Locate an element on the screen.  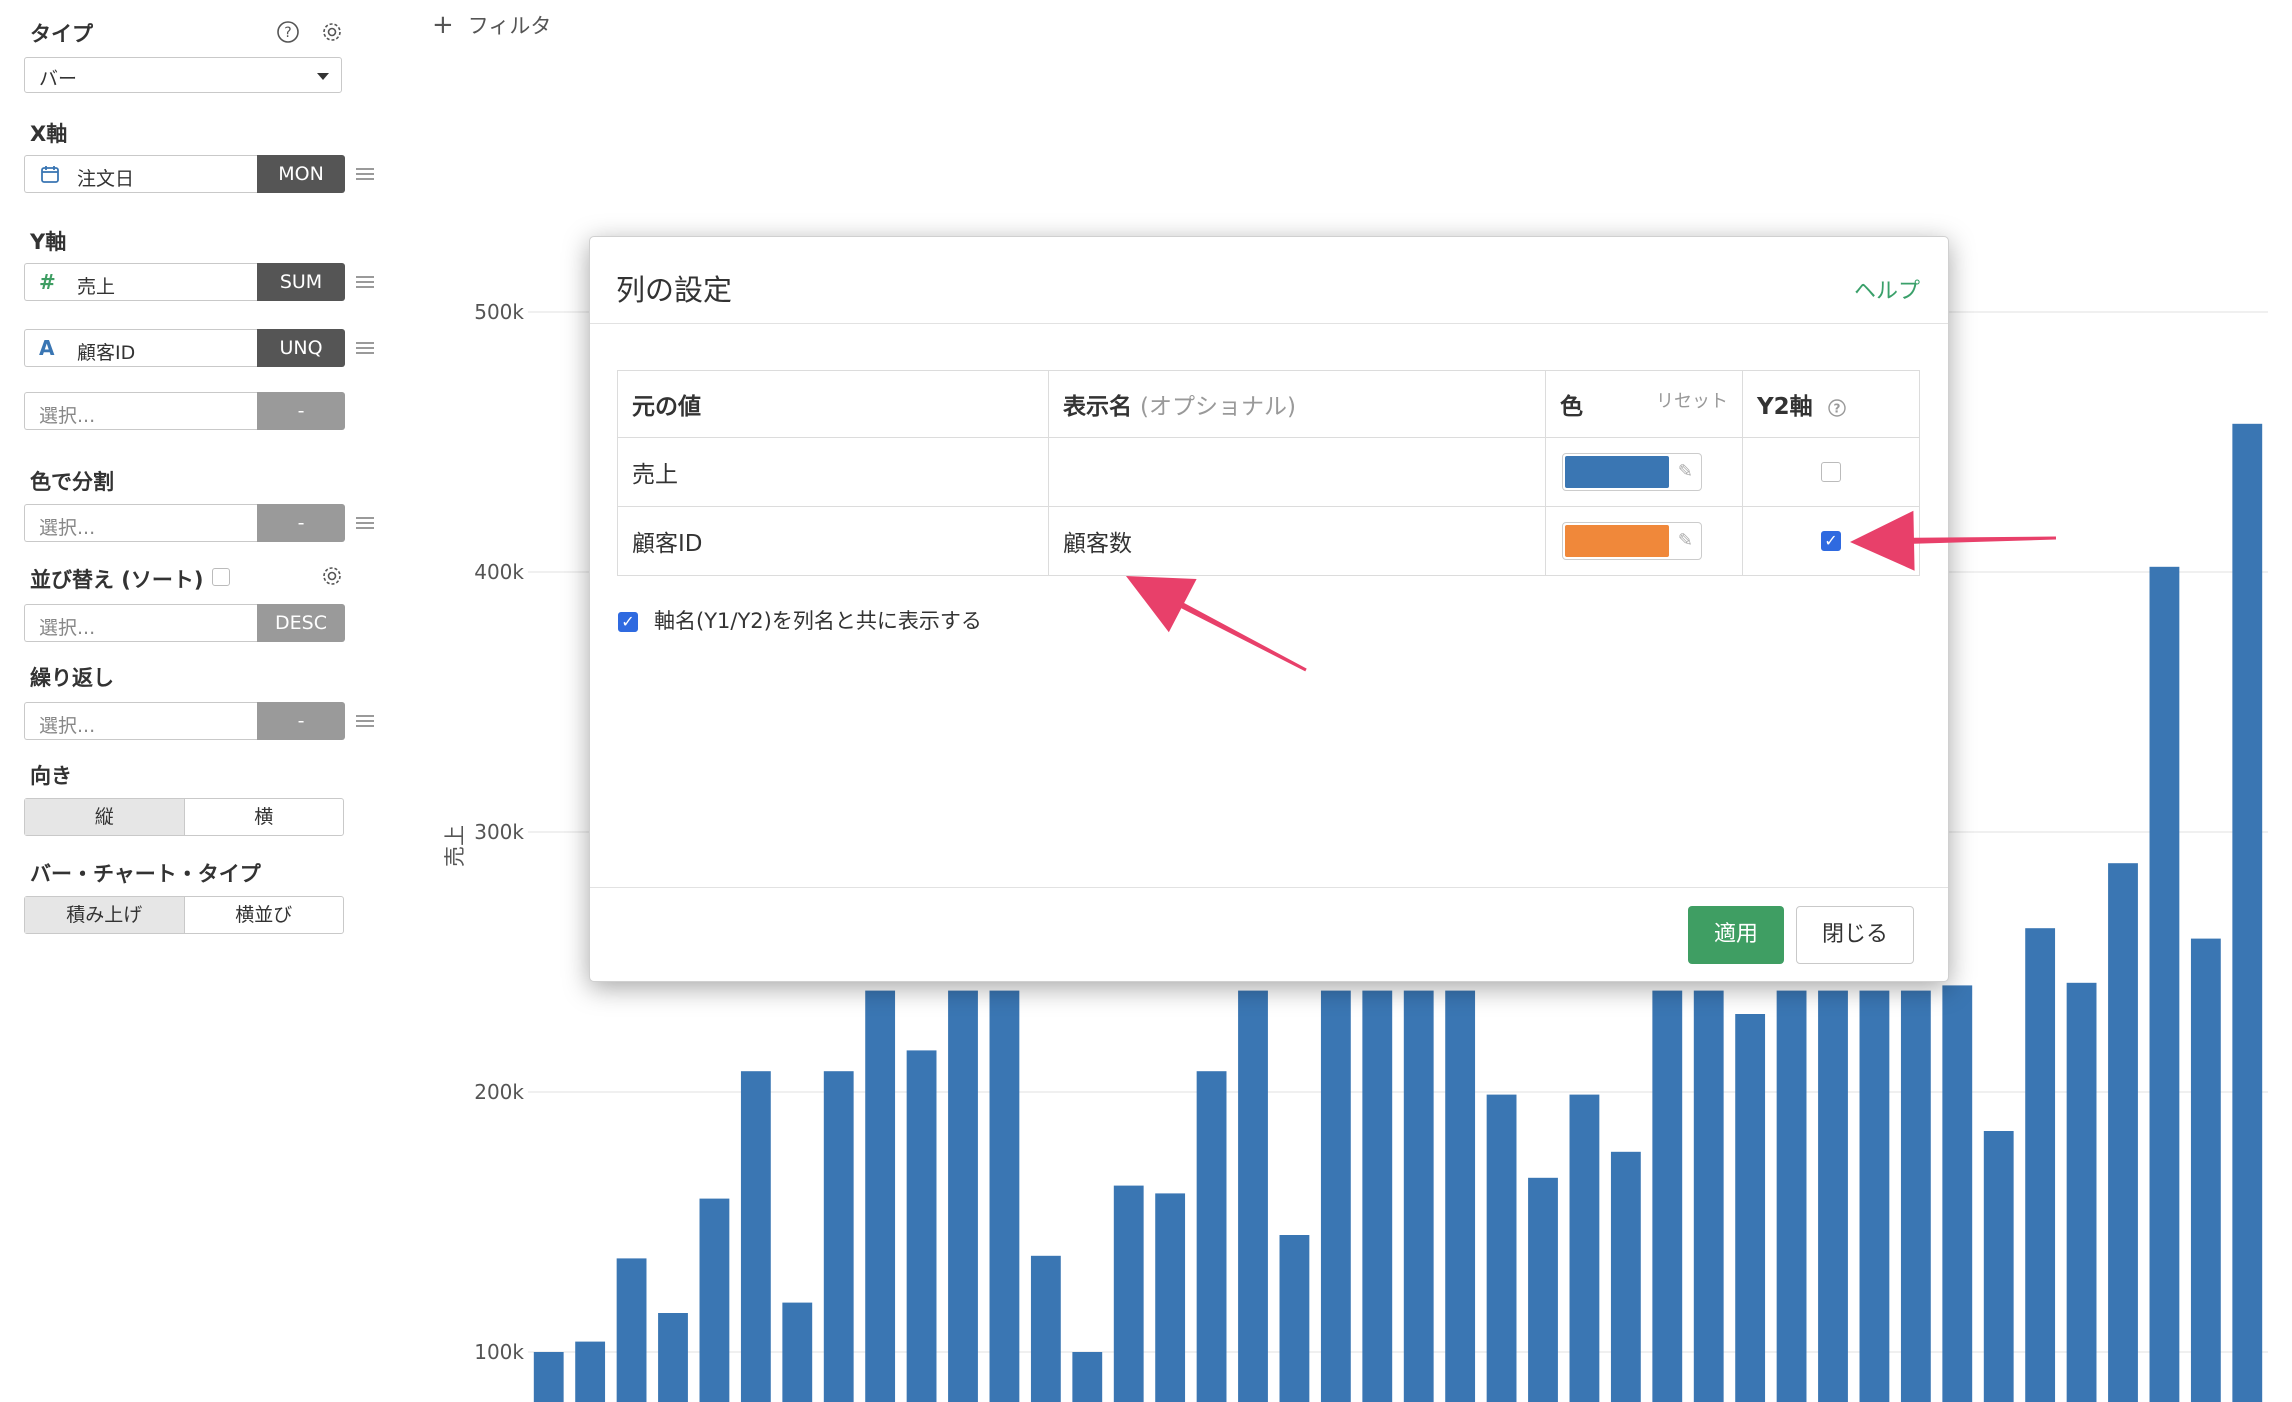
header-original: 元の値 is located at coordinates (833, 404).